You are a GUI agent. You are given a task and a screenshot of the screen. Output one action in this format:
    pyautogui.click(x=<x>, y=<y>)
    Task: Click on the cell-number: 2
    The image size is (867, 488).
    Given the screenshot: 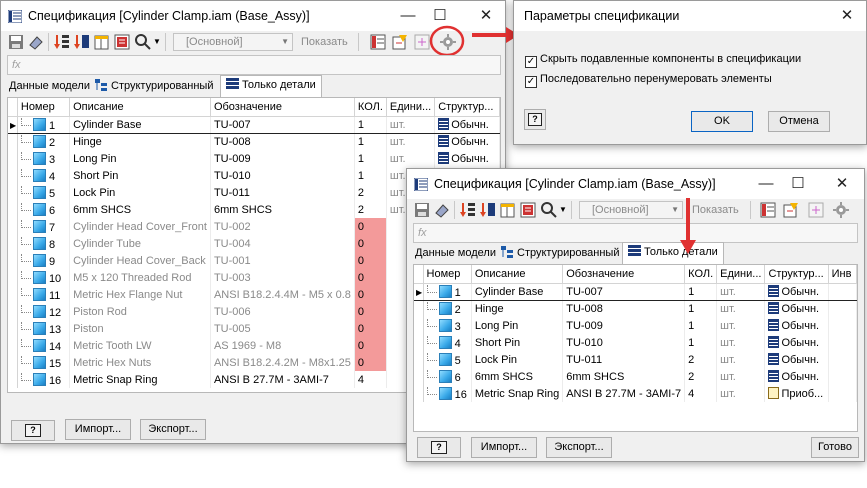 What is the action you would take?
    pyautogui.click(x=44, y=141)
    